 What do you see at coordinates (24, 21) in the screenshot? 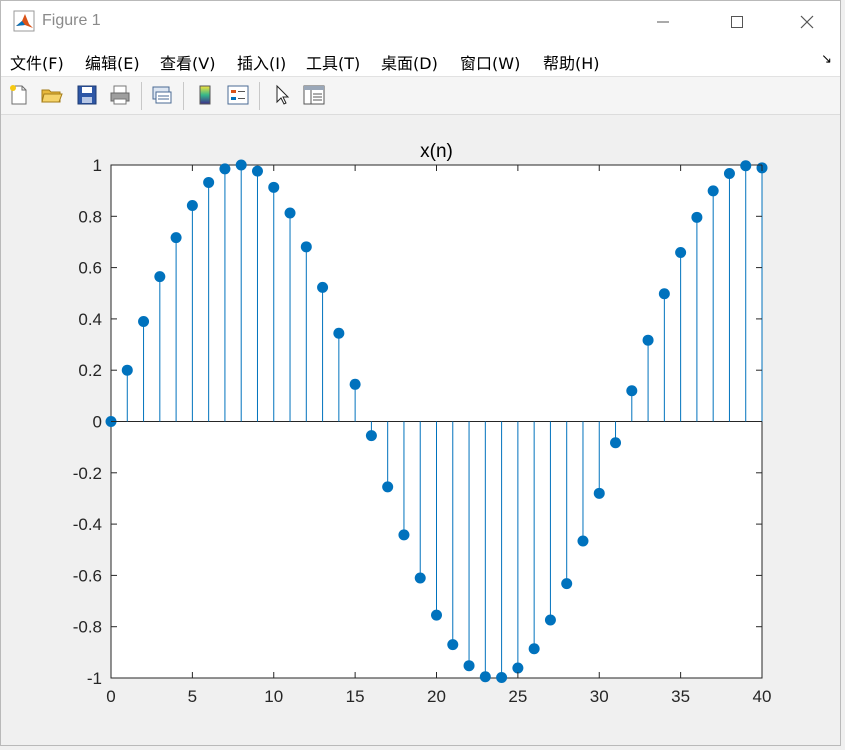
I see `matlab-logo-icon` at bounding box center [24, 21].